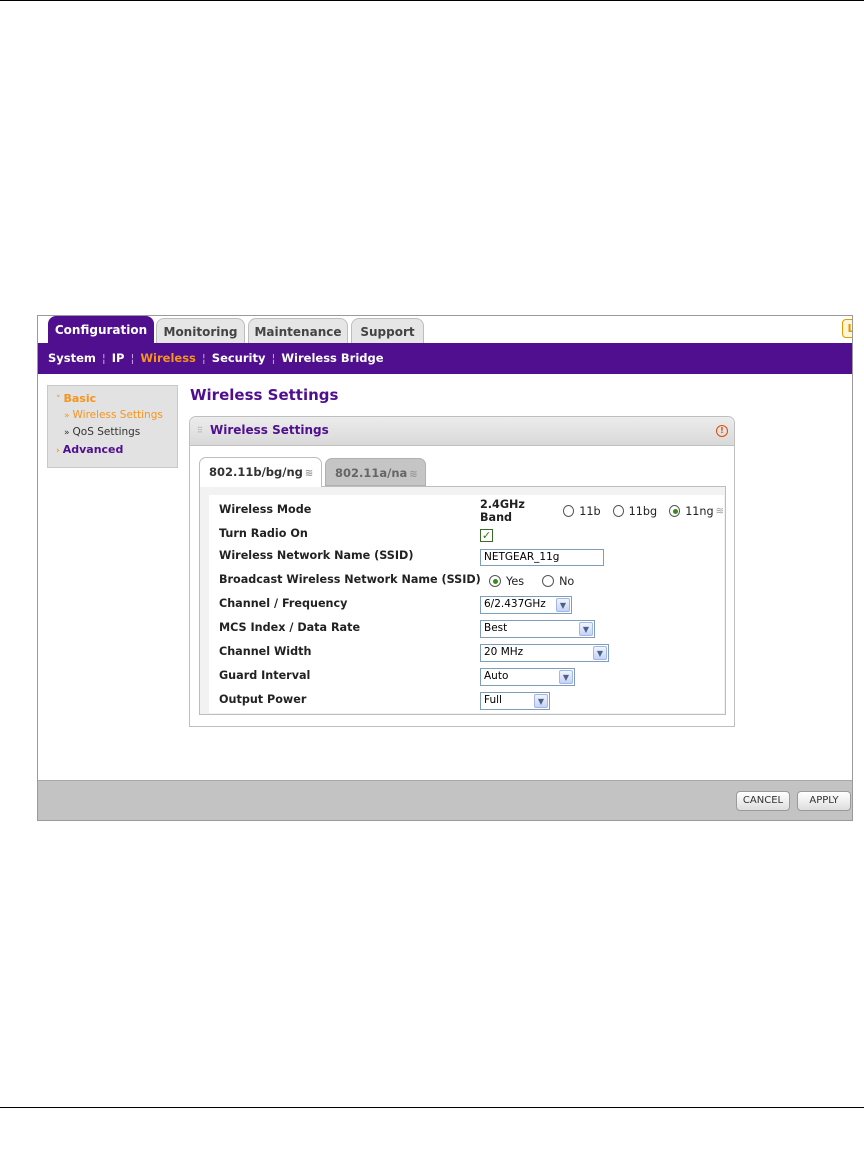  I want to click on row-ssid: Wireless Network Name (SSID), so click(466, 557).